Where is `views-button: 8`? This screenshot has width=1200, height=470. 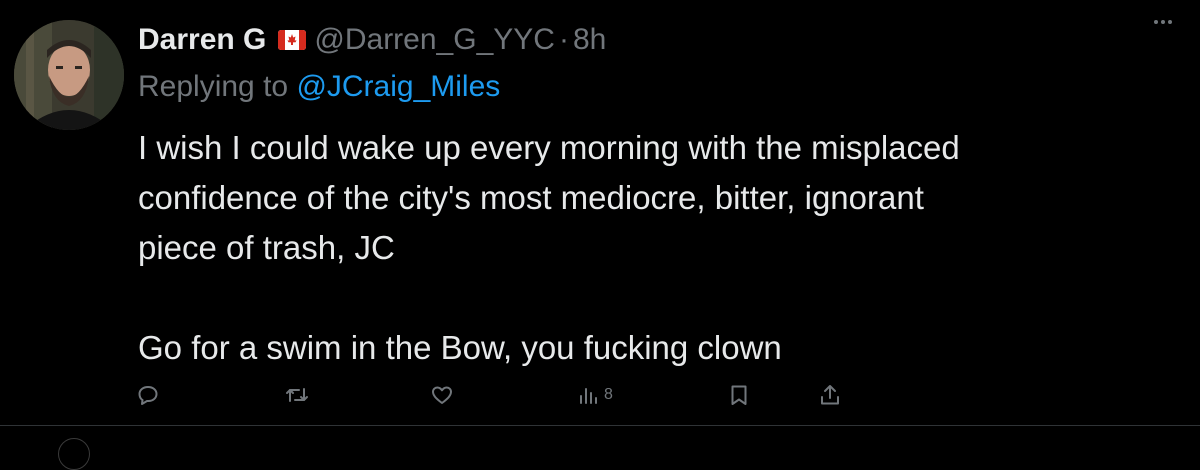 views-button: 8 is located at coordinates (594, 395).